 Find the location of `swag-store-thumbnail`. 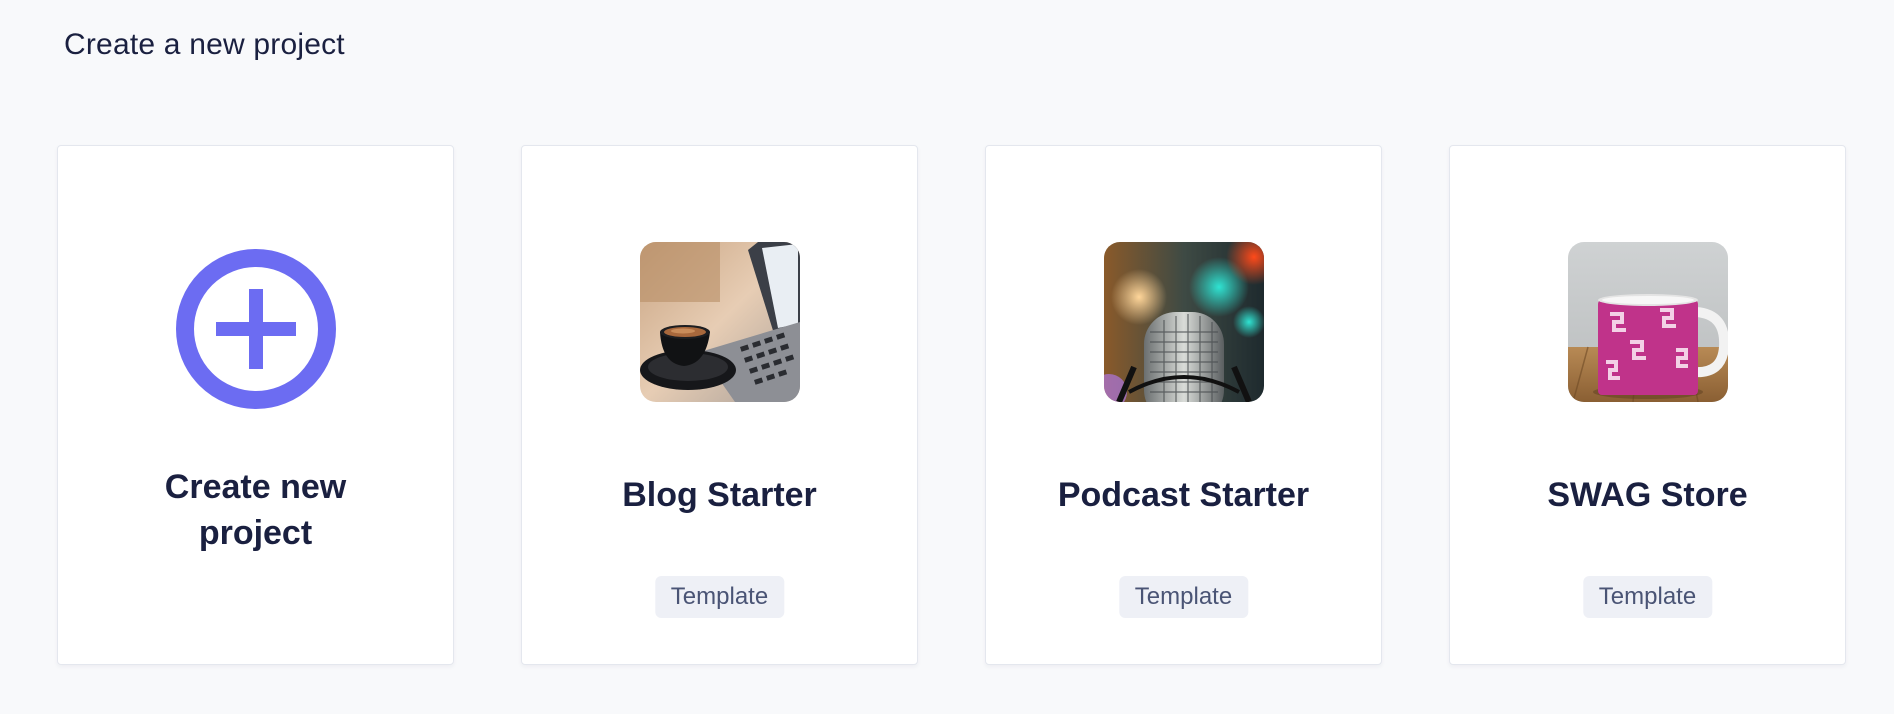

swag-store-thumbnail is located at coordinates (1648, 322).